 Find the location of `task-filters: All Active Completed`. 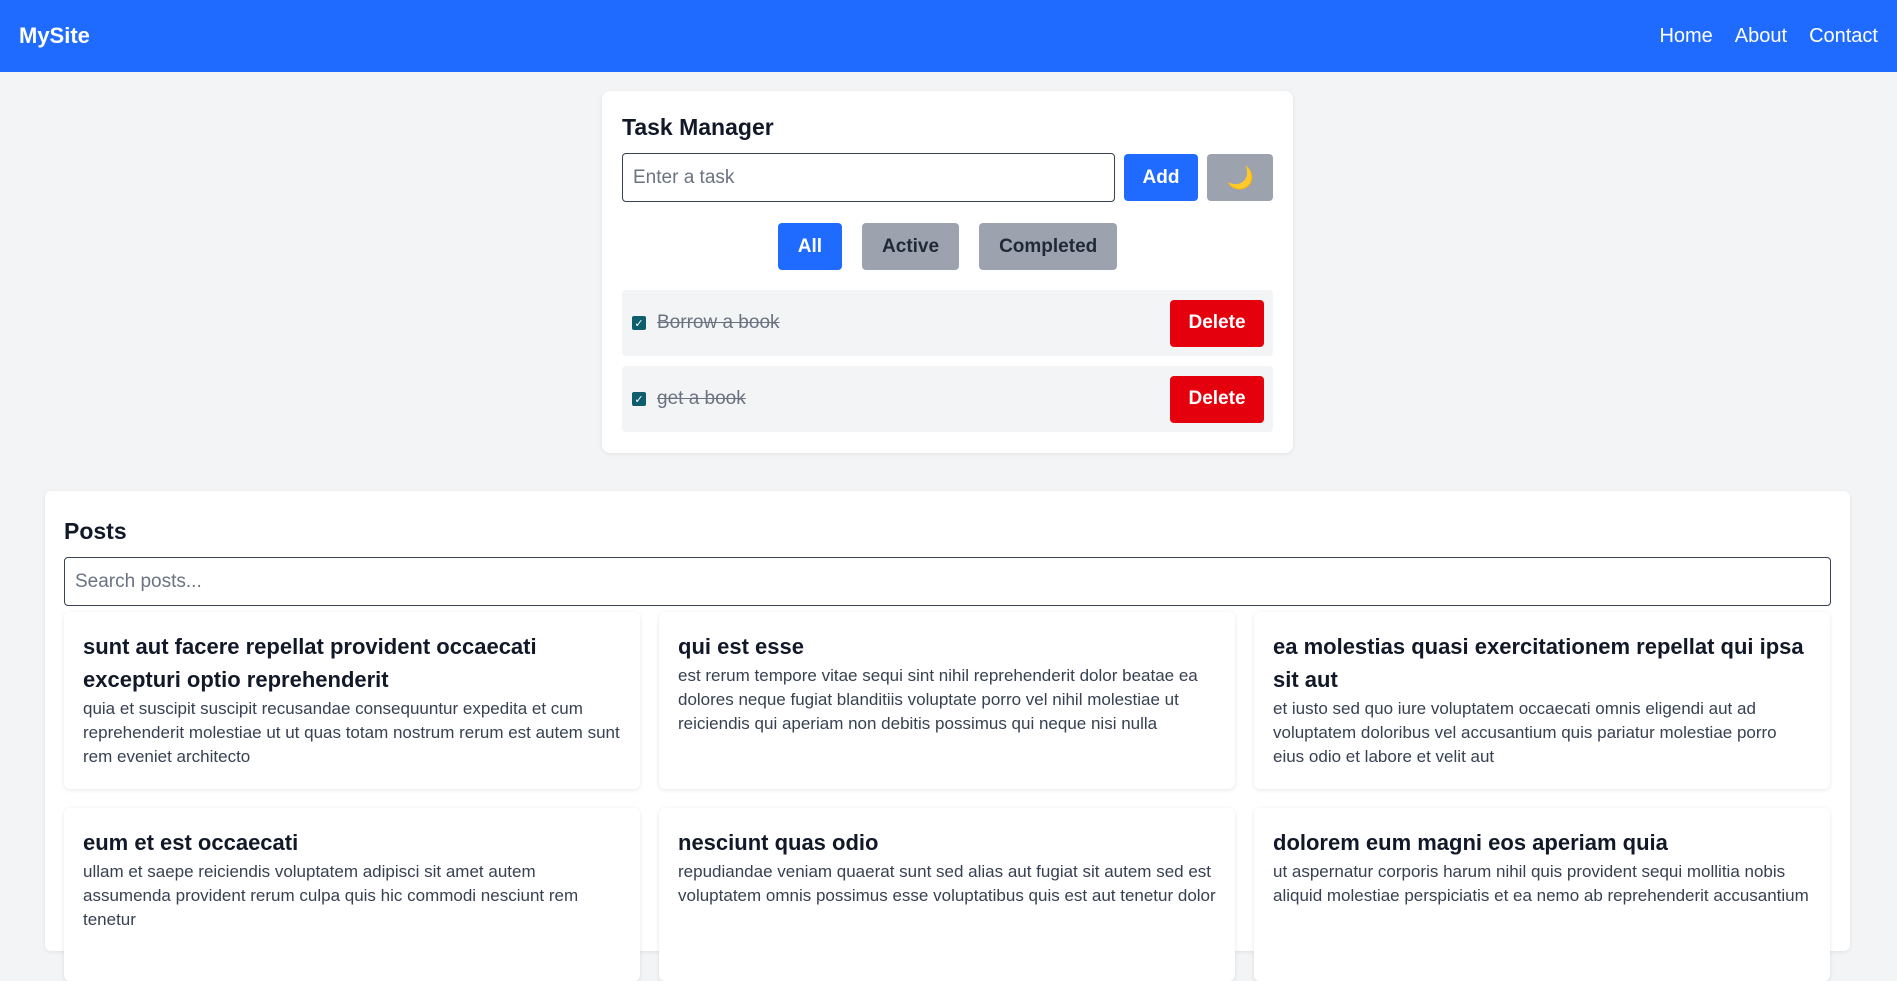

task-filters: All Active Completed is located at coordinates (947, 246).